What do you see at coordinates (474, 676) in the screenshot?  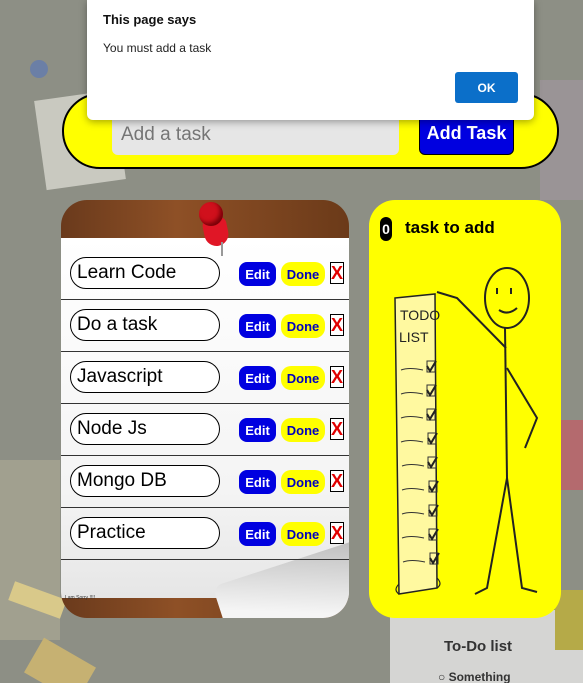 I see `background-subtitle: ○ Something` at bounding box center [474, 676].